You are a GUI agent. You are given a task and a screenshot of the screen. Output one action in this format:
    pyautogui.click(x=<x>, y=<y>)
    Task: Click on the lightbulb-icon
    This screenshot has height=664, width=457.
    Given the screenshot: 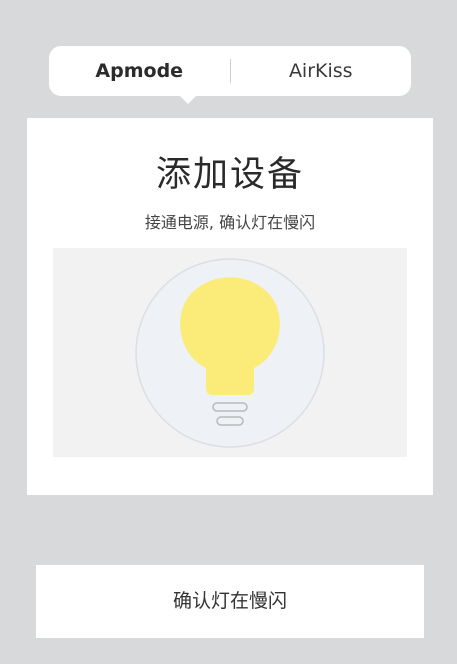 What is the action you would take?
    pyautogui.click(x=230, y=353)
    